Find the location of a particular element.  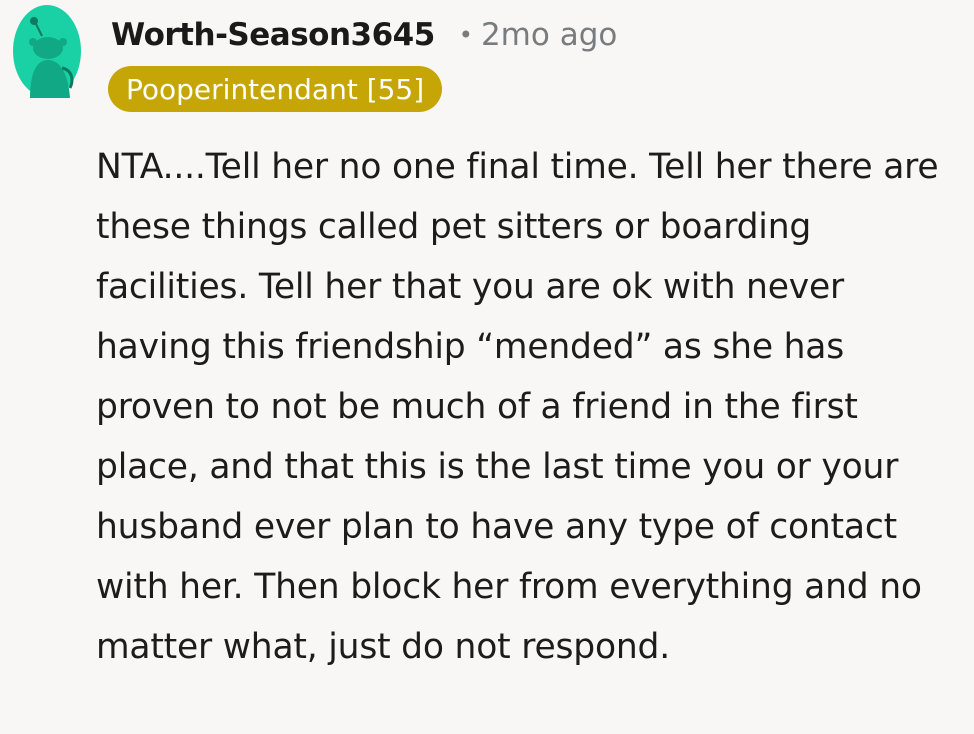

reddit-snoo-avatar-icon is located at coordinates (47, 51).